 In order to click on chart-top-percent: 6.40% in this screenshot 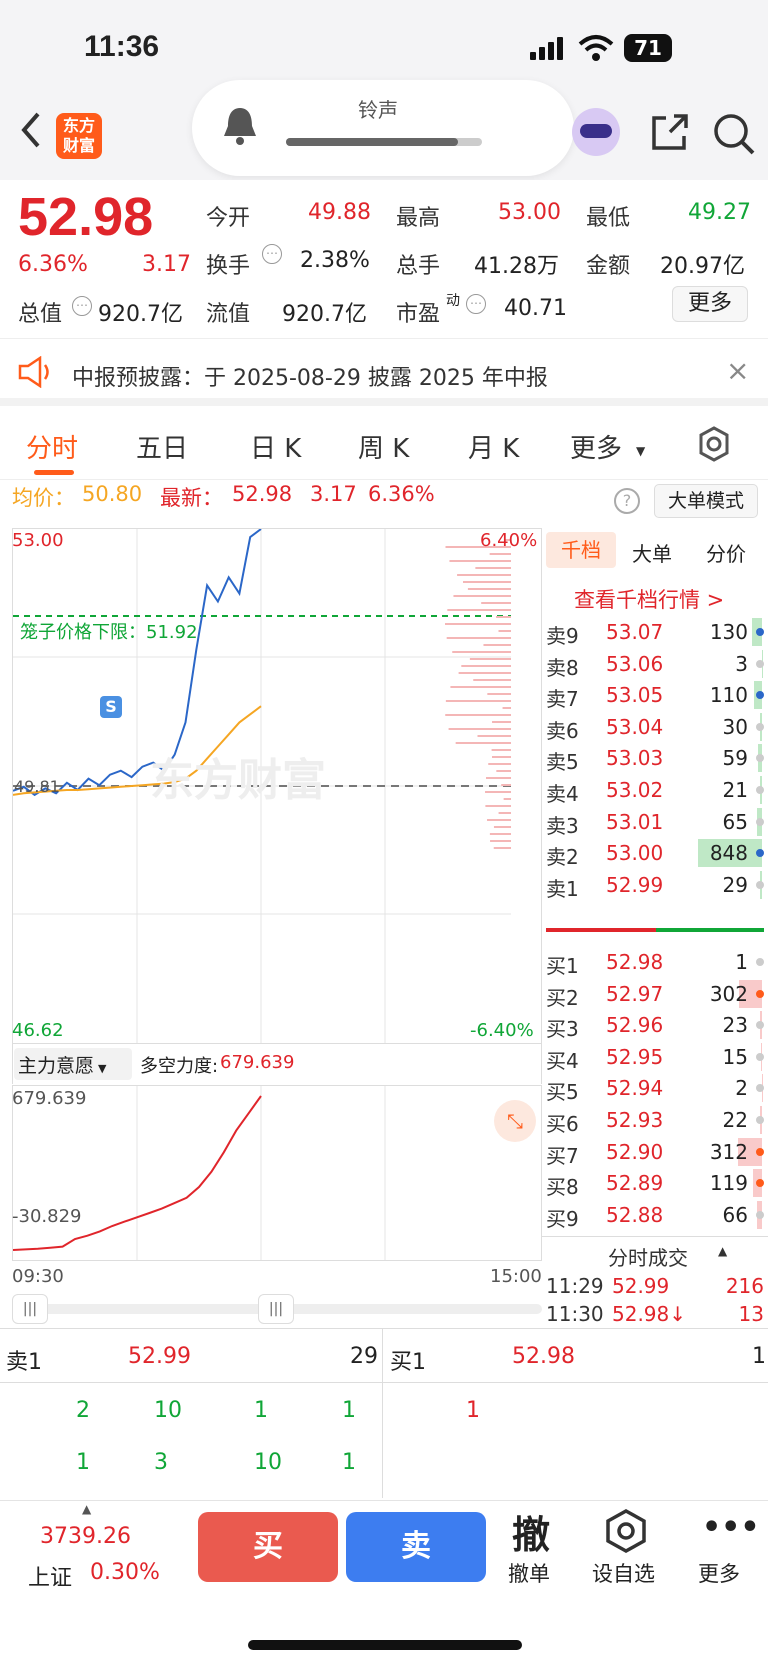, I will do `click(509, 540)`.